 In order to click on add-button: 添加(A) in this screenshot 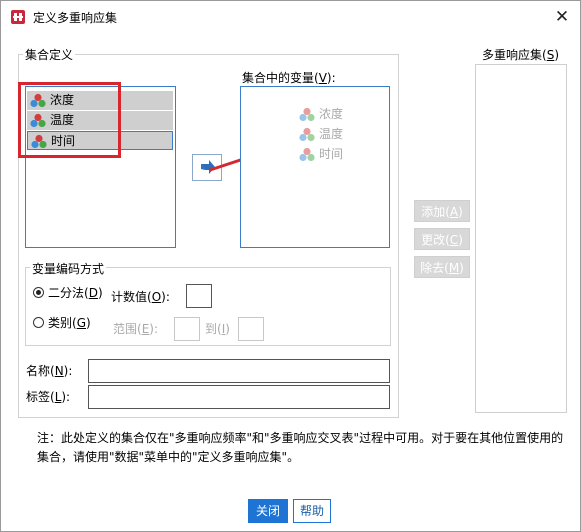, I will do `click(442, 211)`.